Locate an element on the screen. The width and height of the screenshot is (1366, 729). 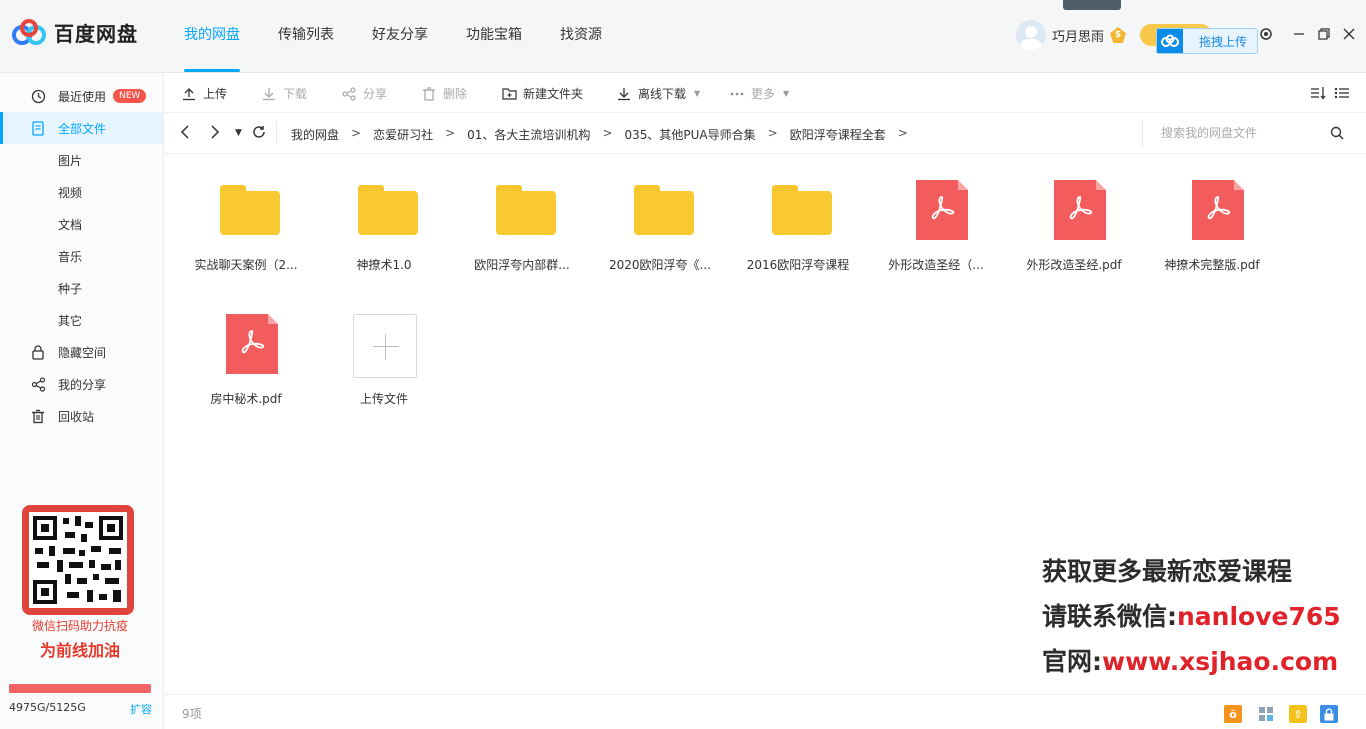
pet-mascot-icon: ŏ is located at coordinates (1233, 714).